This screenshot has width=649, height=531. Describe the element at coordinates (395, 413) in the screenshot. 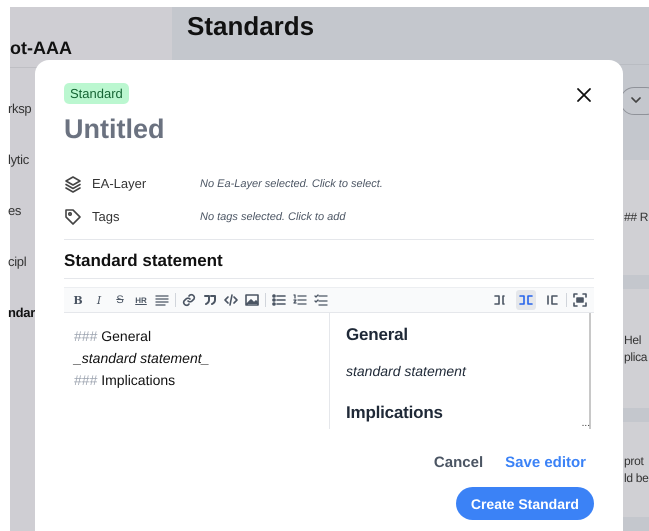

I see `preview-heading: Implications` at that location.